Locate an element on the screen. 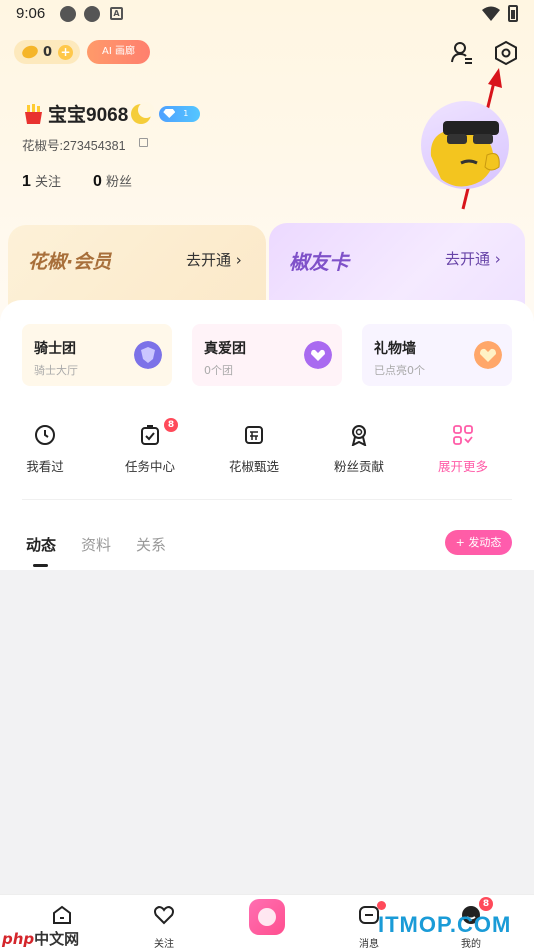 The height and width of the screenshot is (950, 534). ai-gallery-button: AI 画廊 is located at coordinates (118, 52).